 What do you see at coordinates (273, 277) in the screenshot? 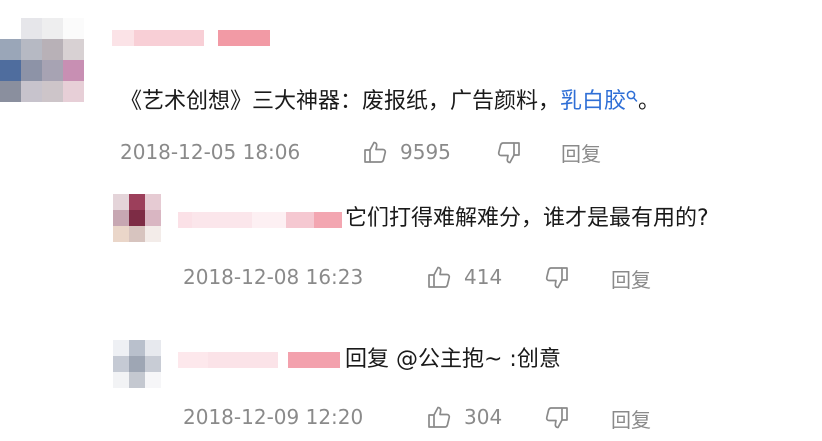
I see `reply-timestamp: 2018-12-08 16:23` at bounding box center [273, 277].